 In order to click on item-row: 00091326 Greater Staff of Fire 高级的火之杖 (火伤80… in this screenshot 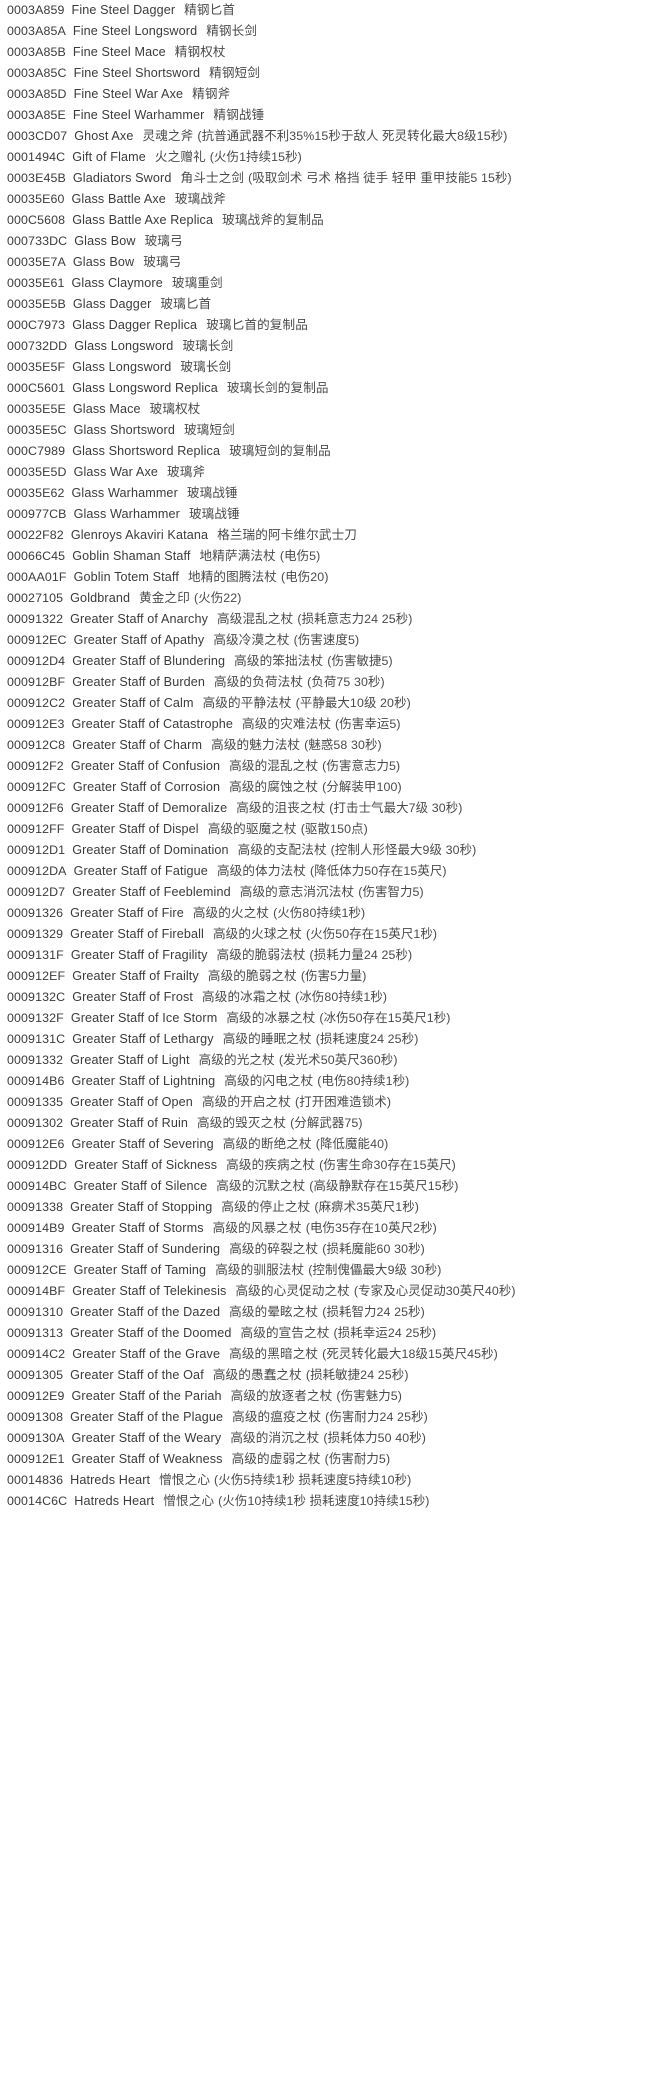, I will do `click(333, 913)`.